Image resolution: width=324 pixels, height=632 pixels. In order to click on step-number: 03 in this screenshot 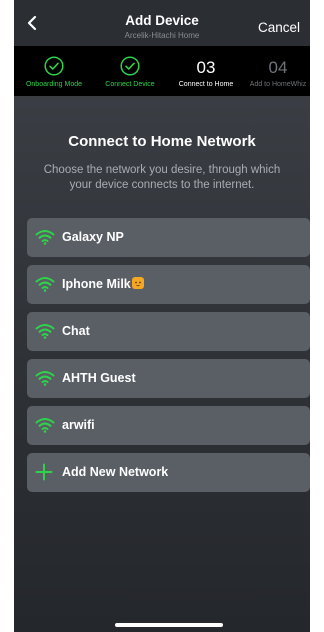, I will do `click(206, 67)`.